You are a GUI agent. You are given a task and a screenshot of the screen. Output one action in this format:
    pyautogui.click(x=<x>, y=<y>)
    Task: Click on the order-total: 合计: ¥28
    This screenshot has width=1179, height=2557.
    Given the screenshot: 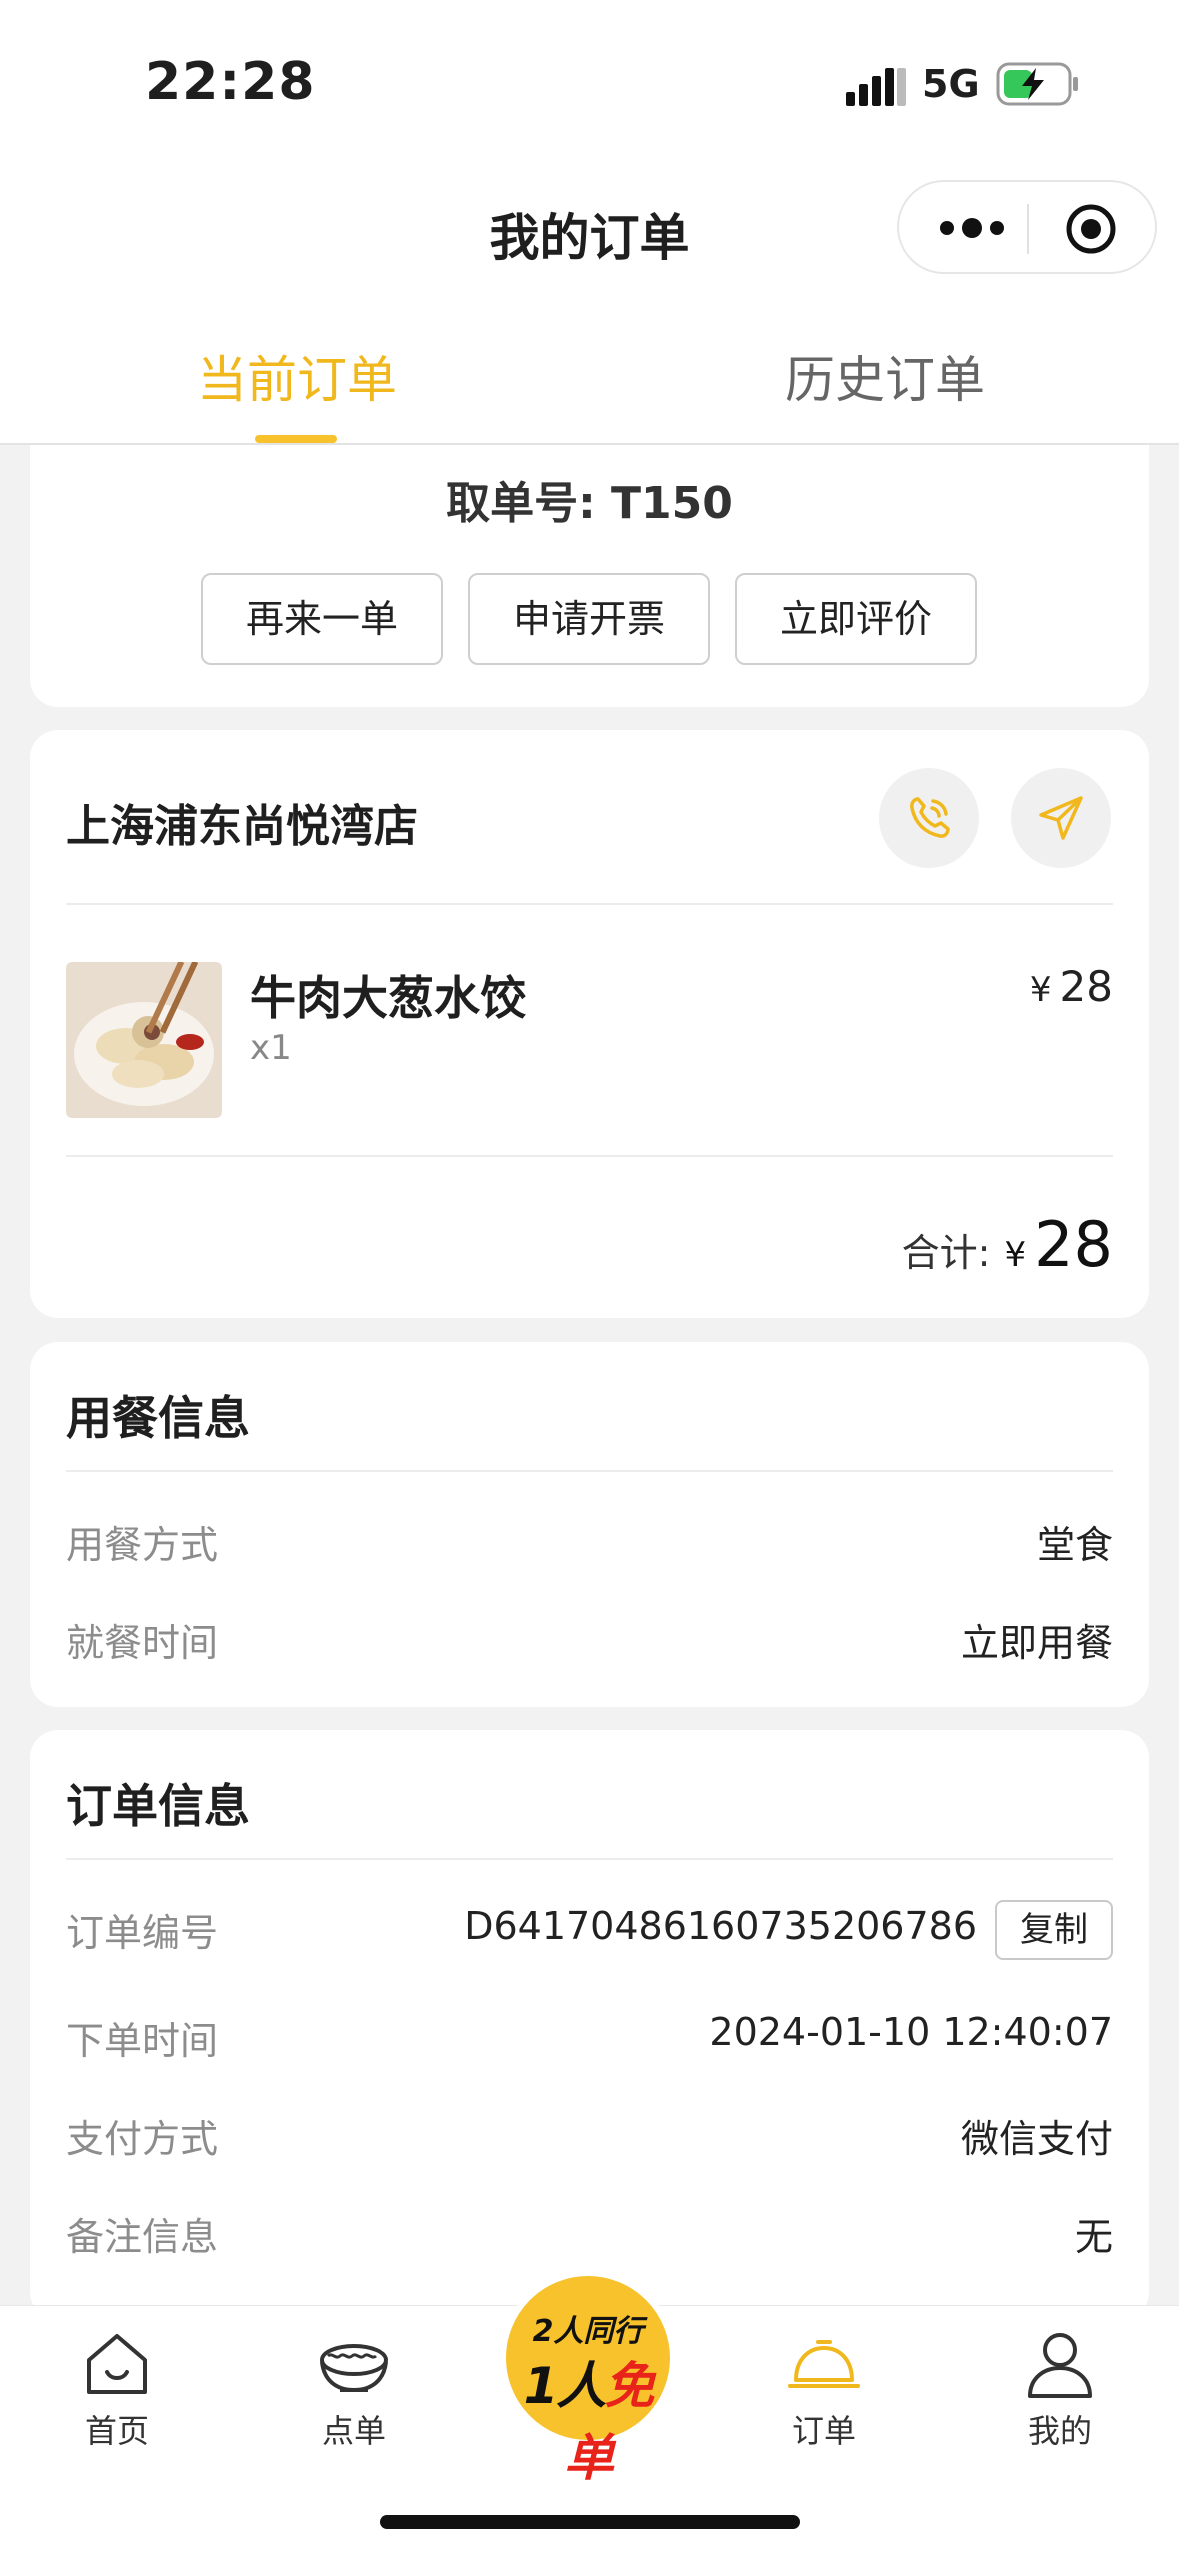 What is the action you would take?
    pyautogui.click(x=1007, y=1244)
    